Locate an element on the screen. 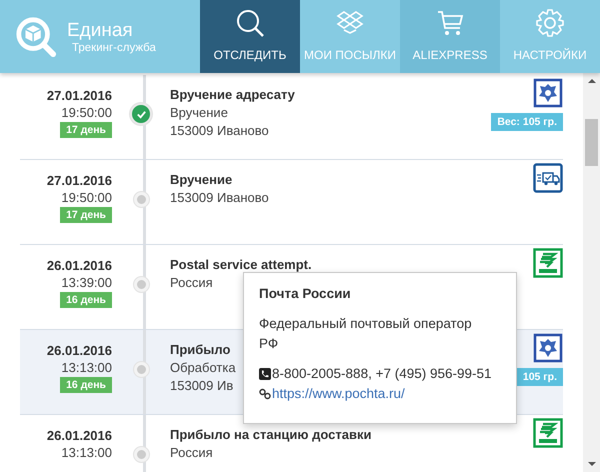  app-subtitle: Трекинг-служба is located at coordinates (114, 48).